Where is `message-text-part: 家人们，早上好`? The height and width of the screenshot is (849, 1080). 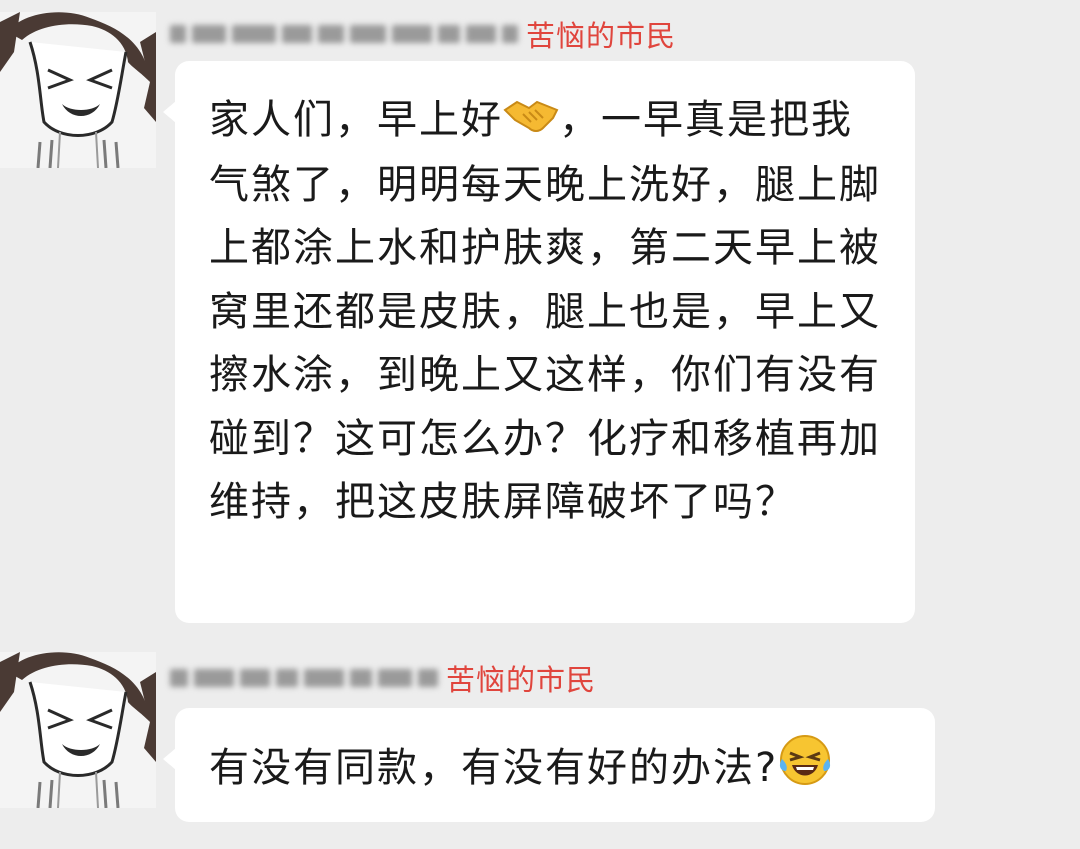
message-text-part: 家人们，早上好 is located at coordinates (356, 120).